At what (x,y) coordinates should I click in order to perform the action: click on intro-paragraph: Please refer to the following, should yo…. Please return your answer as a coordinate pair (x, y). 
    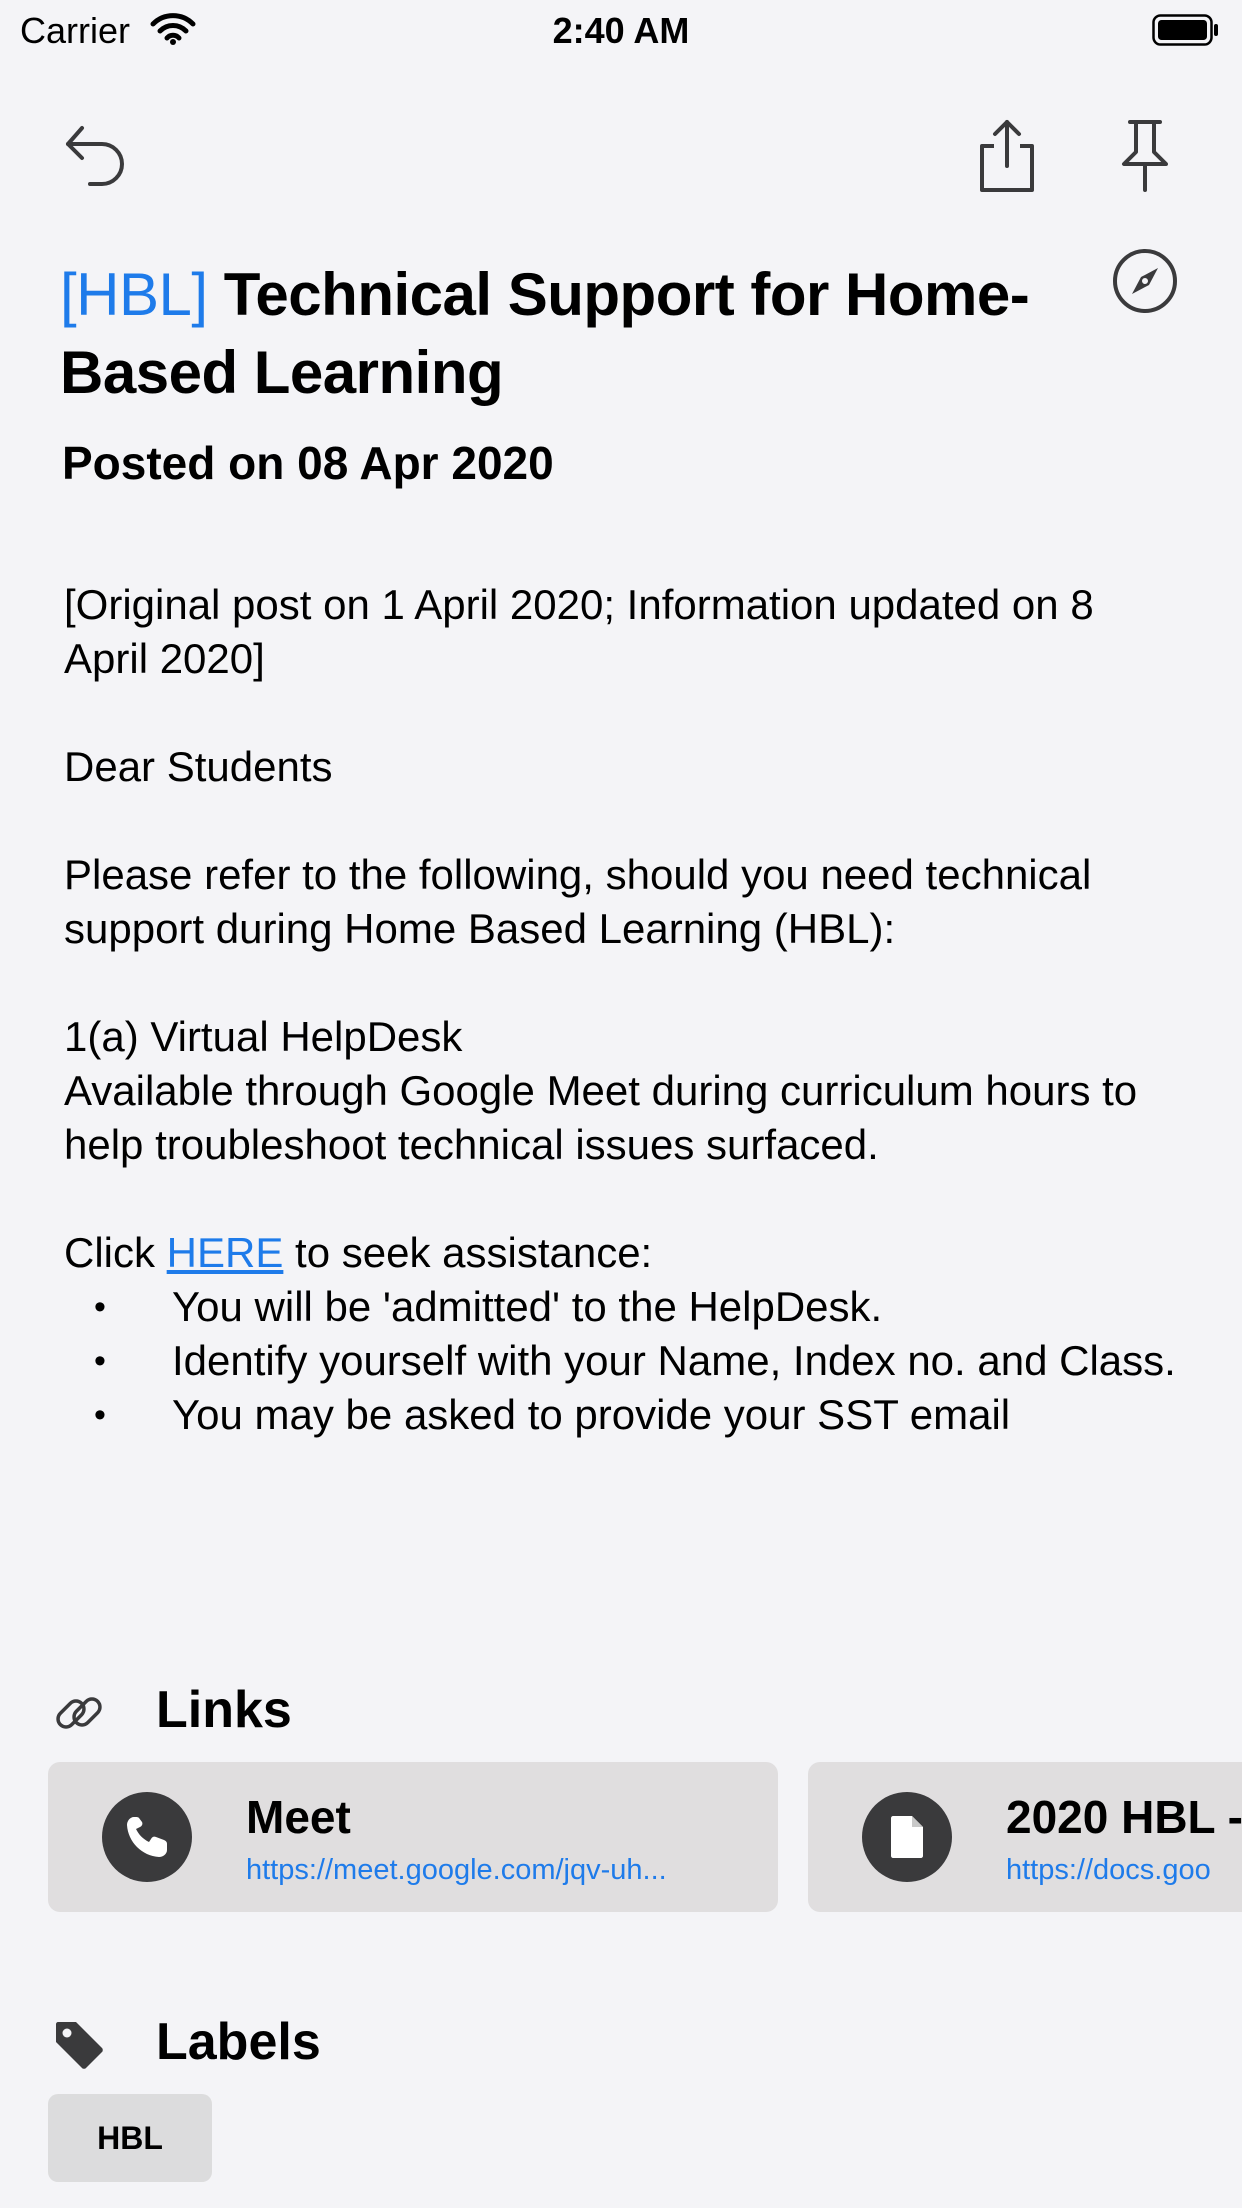
    Looking at the image, I should click on (578, 901).